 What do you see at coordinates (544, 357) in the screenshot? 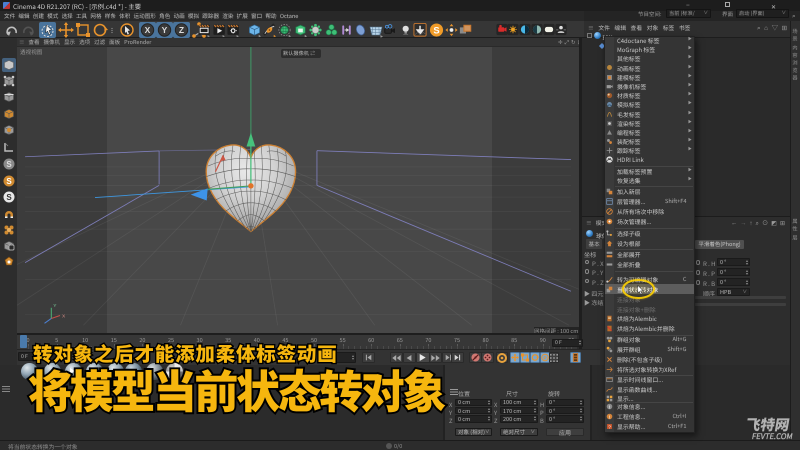
I see `svg-text: P` at bounding box center [544, 357].